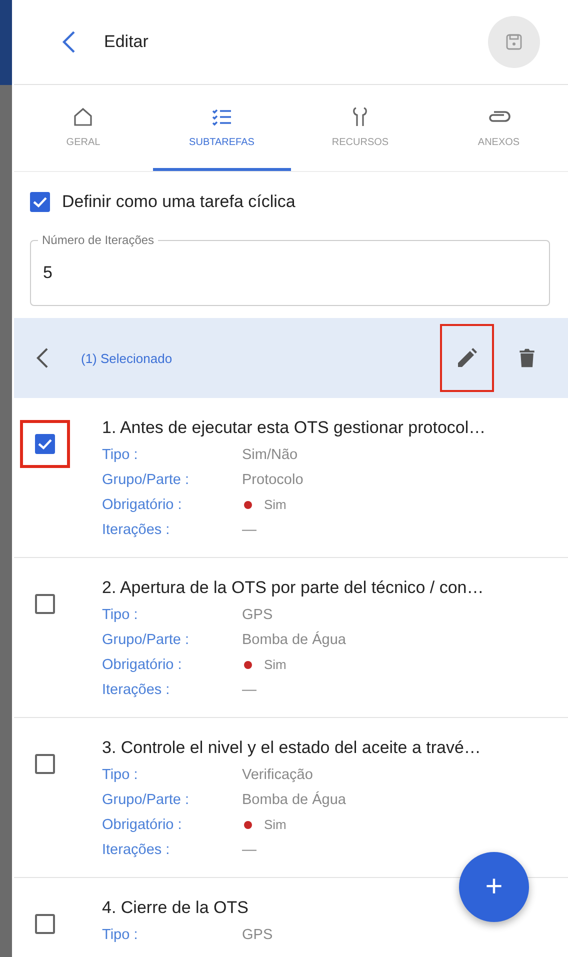  Describe the element at coordinates (277, 774) in the screenshot. I see `field-value: Verificação` at that location.